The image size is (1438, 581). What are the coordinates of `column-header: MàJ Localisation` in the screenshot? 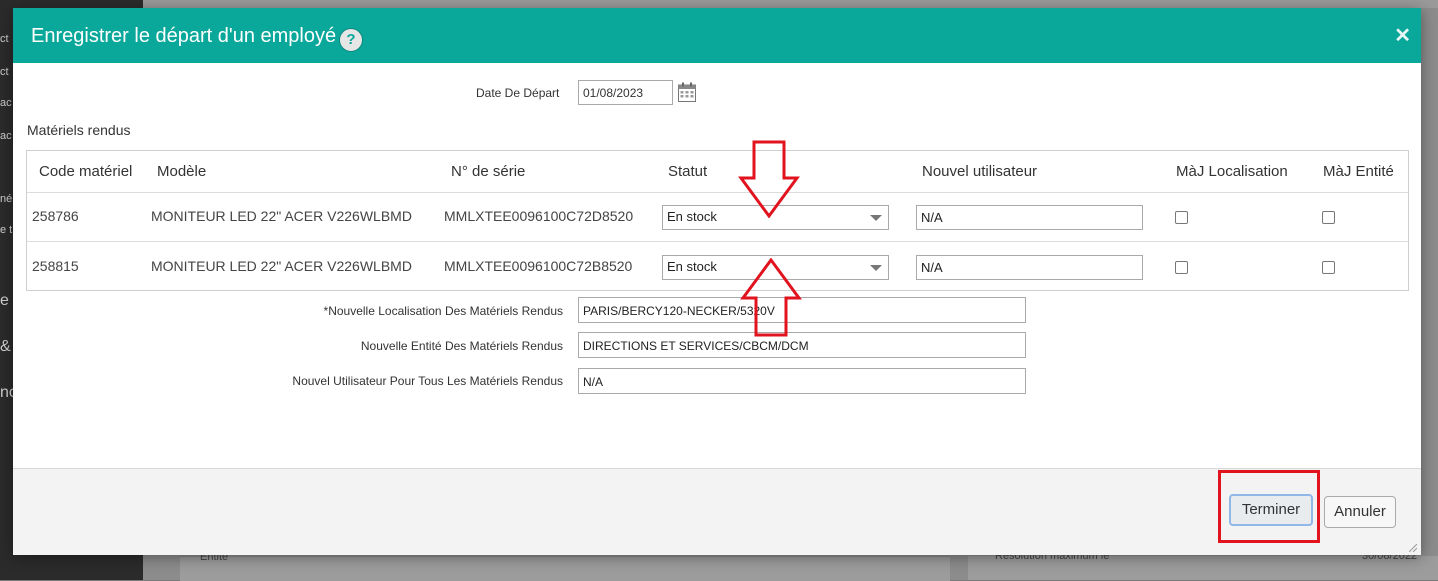 It's located at (1232, 171).